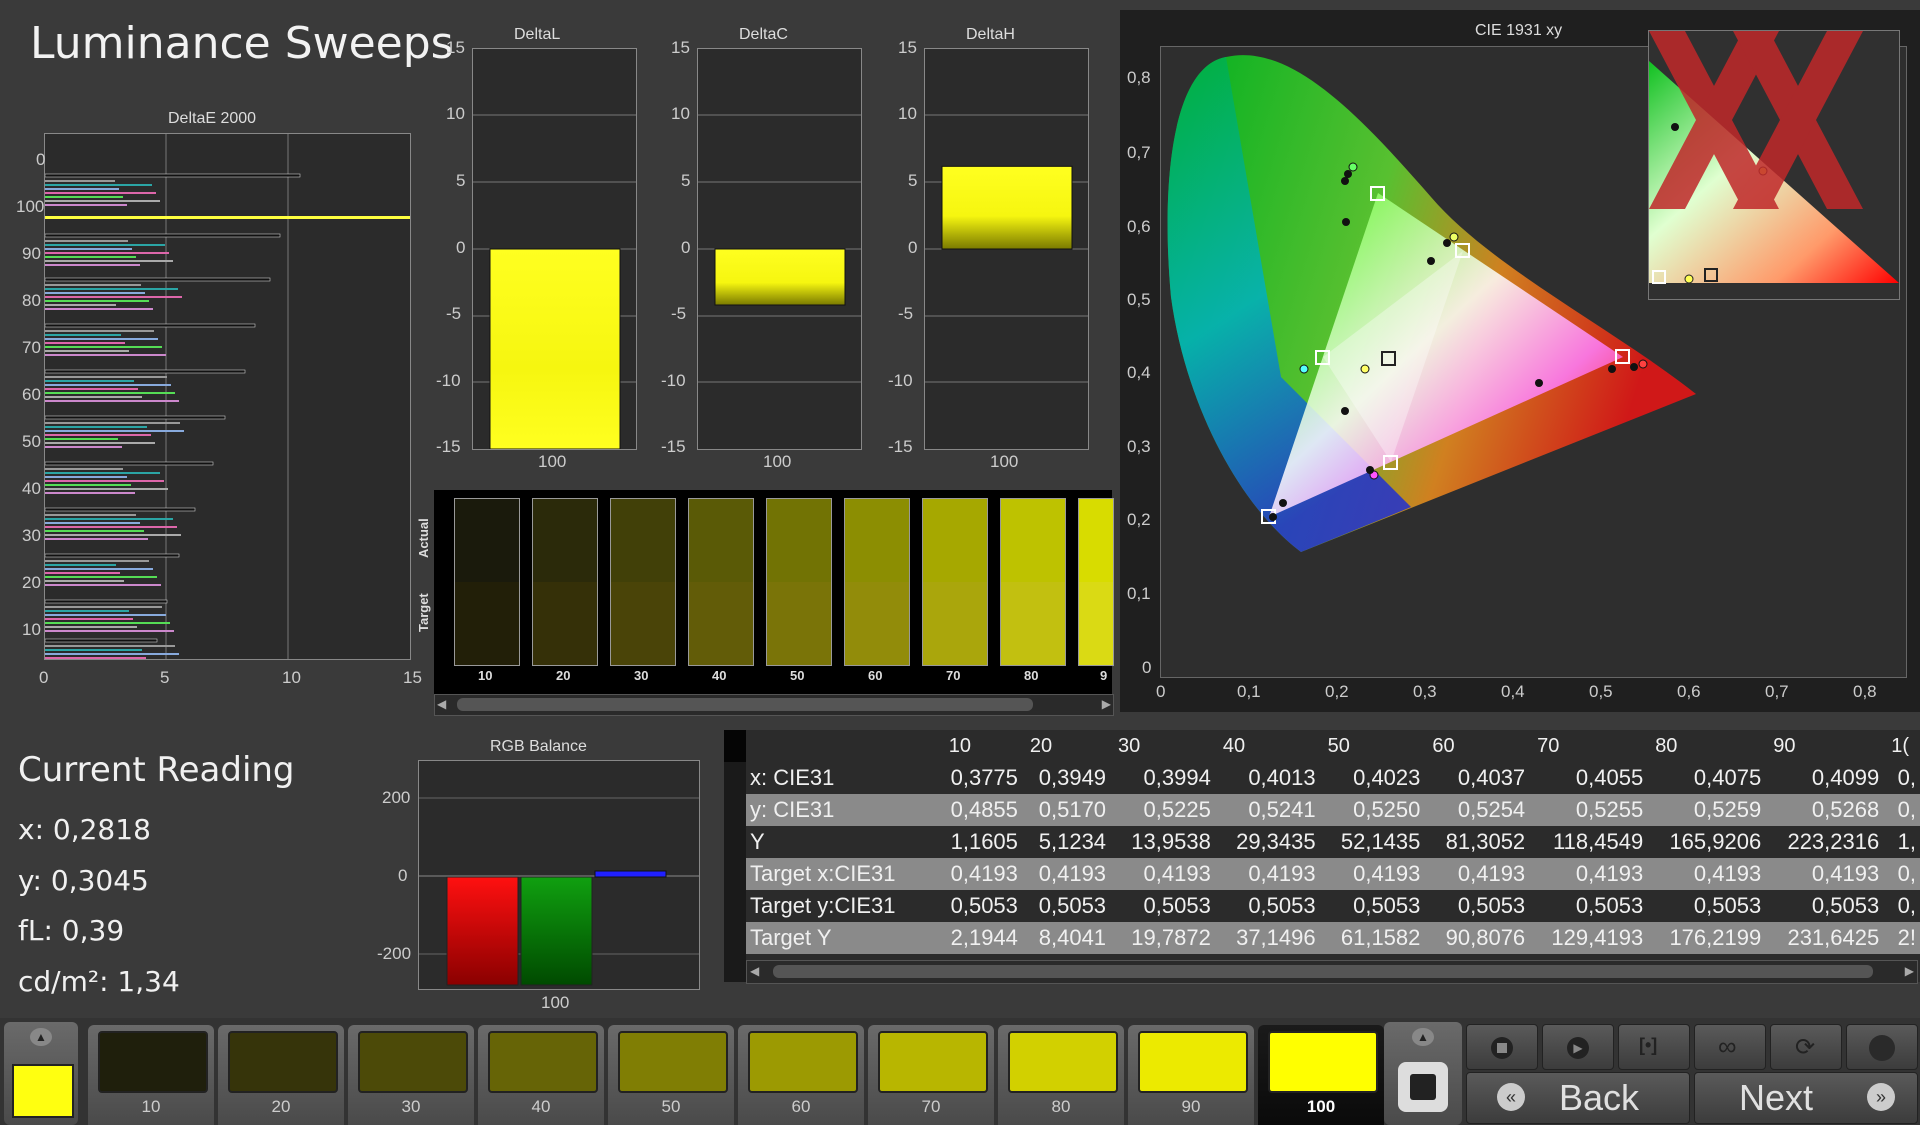 The image size is (1920, 1125). I want to click on step-button: [•], so click(1654, 1047).